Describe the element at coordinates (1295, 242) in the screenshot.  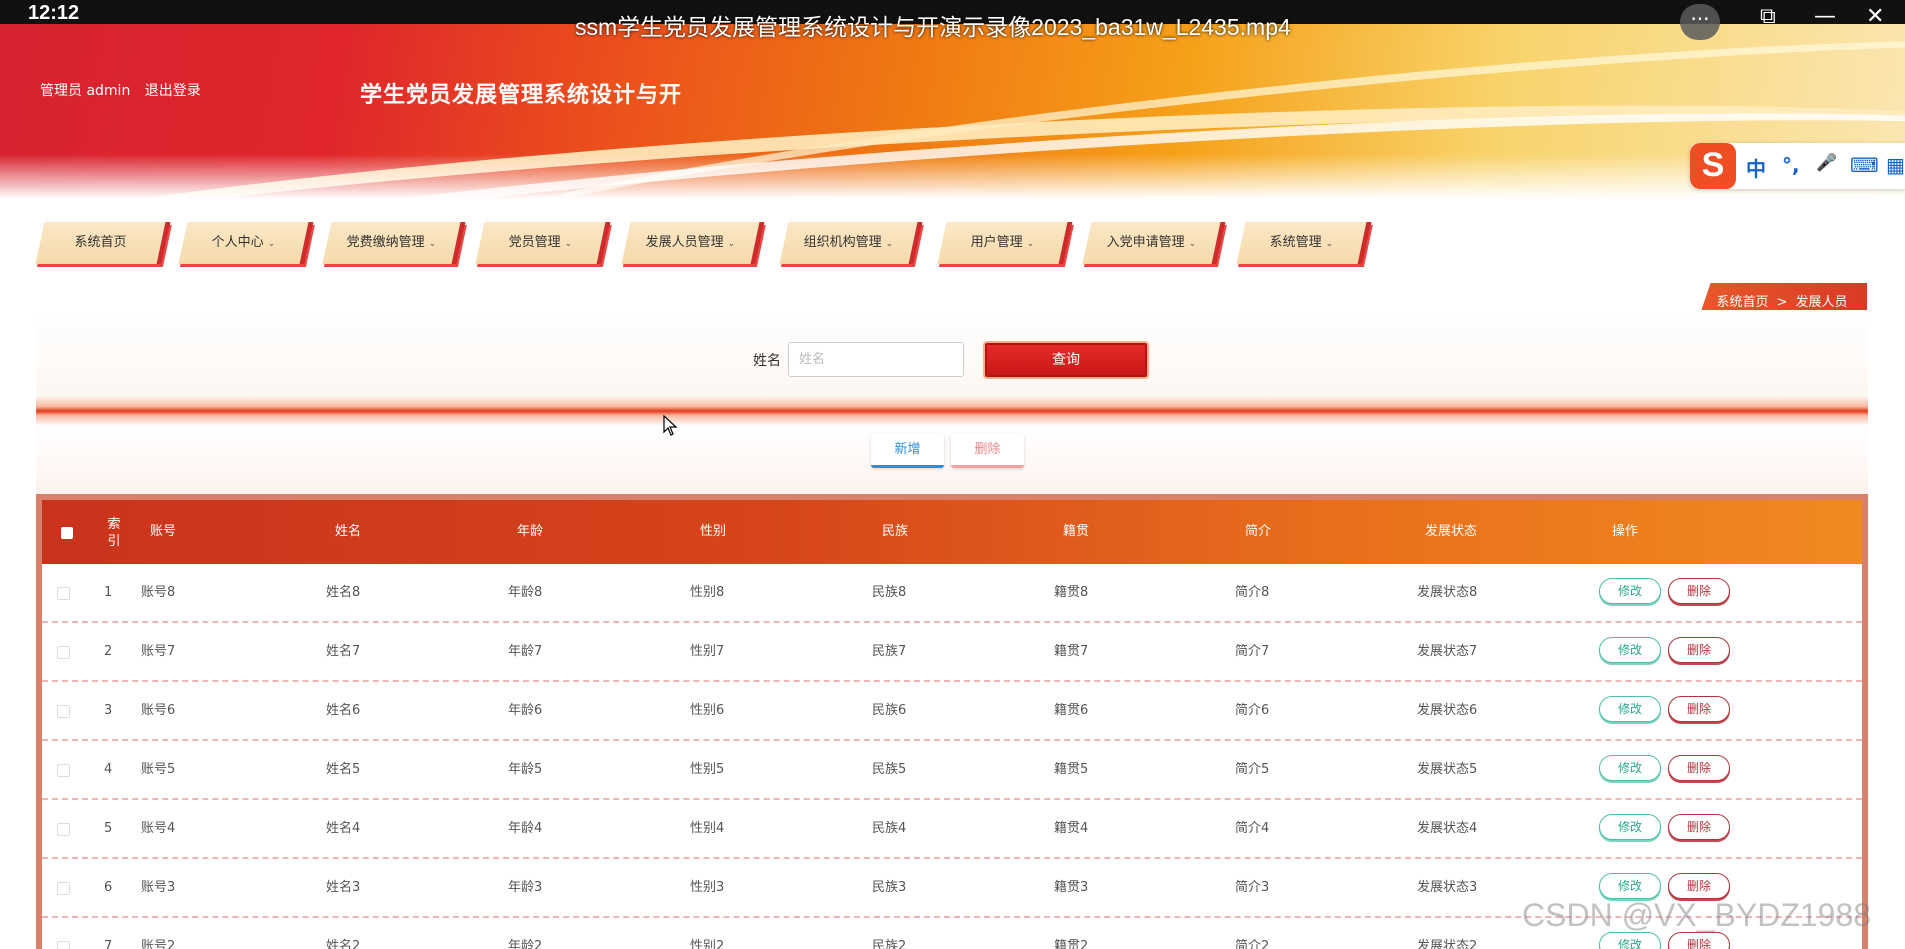
I see `nav-label: 系统管理` at that location.